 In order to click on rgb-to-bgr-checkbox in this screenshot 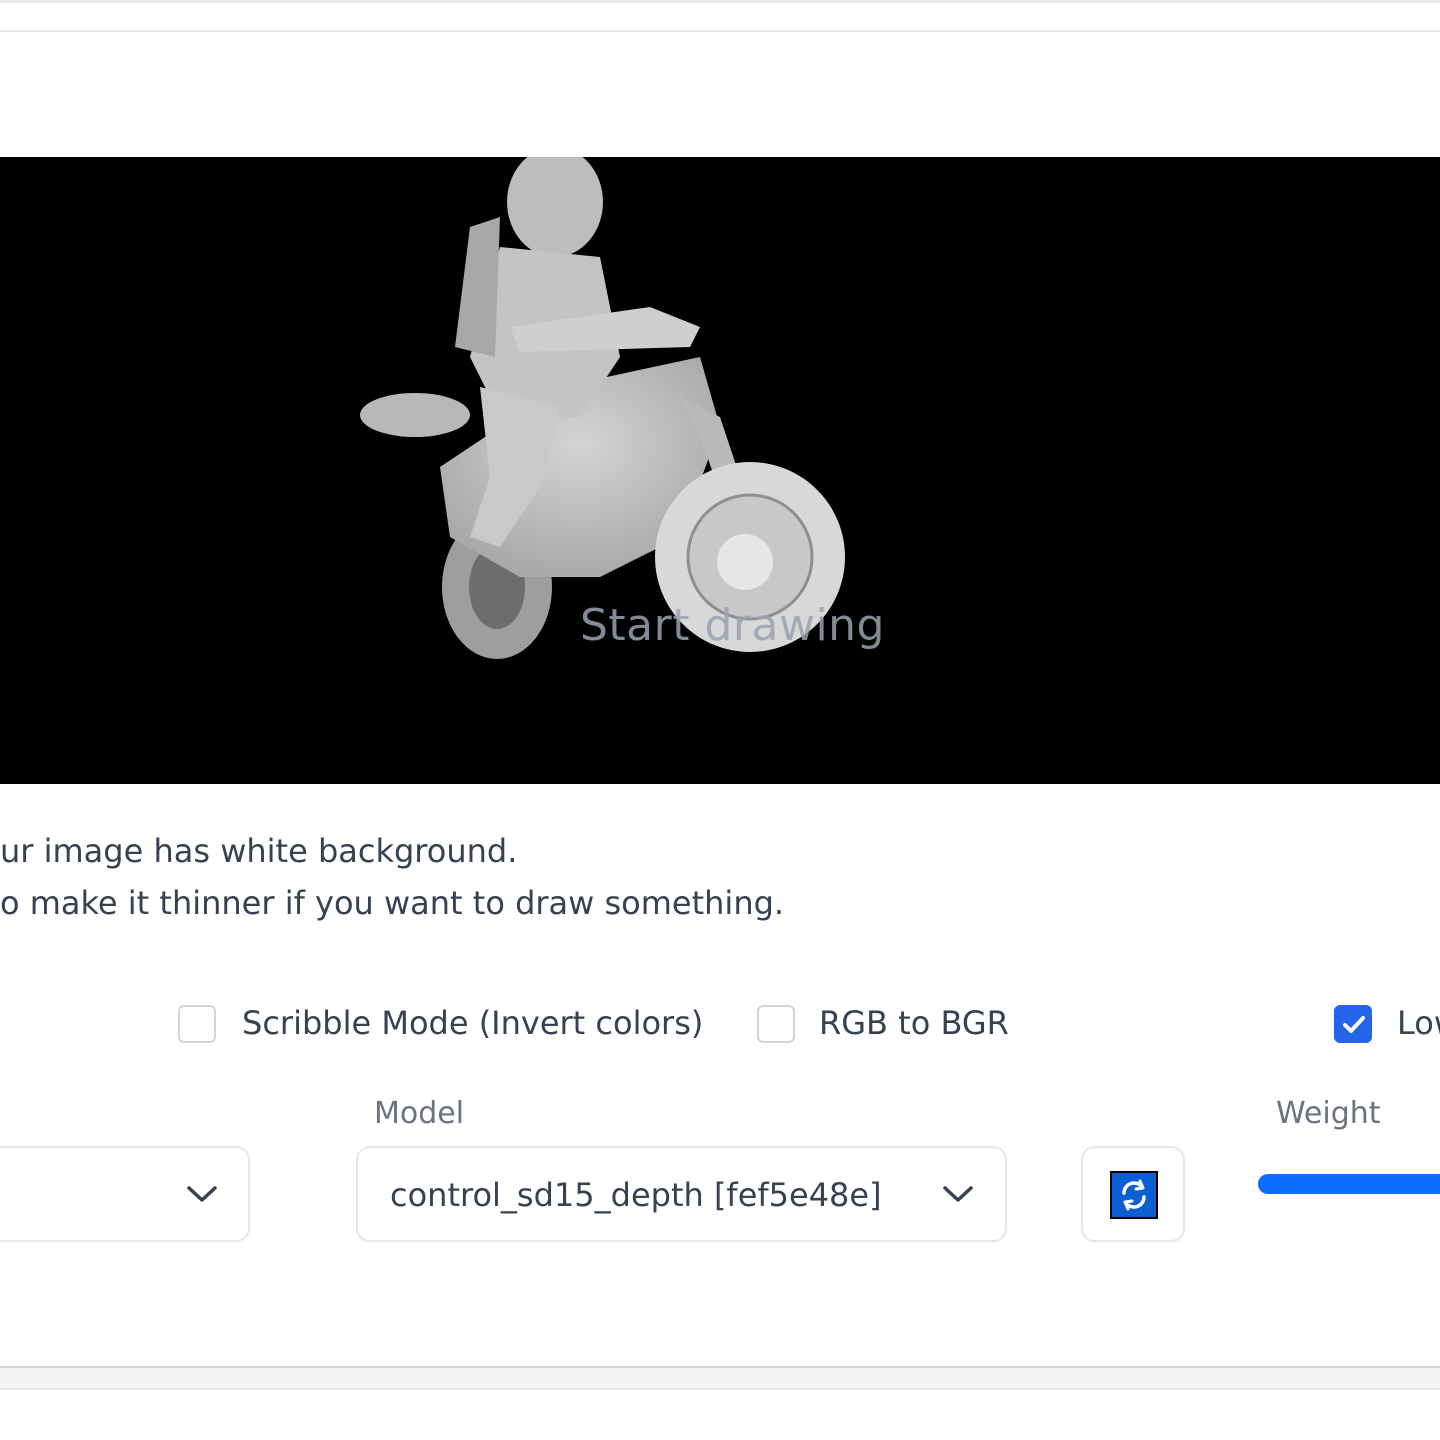, I will do `click(776, 1024)`.